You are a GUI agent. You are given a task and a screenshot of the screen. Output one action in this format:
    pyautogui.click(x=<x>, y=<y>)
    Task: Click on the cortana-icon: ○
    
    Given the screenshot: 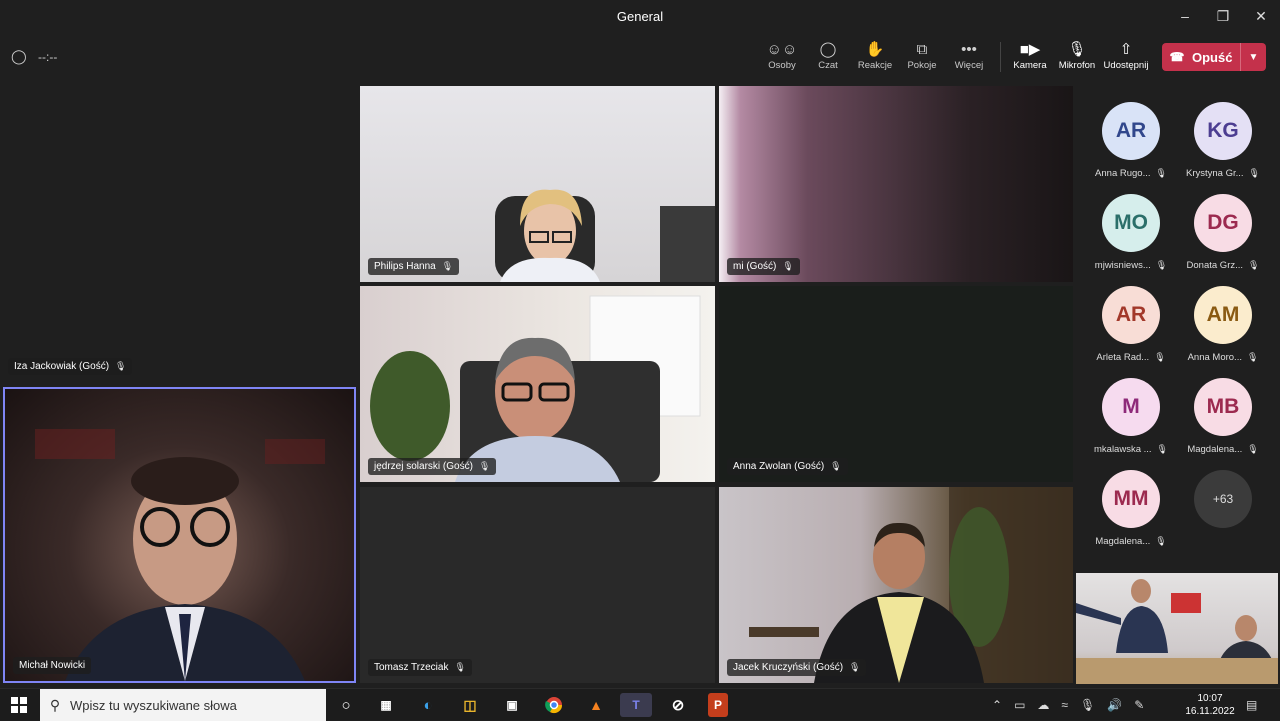 What is the action you would take?
    pyautogui.click(x=346, y=705)
    